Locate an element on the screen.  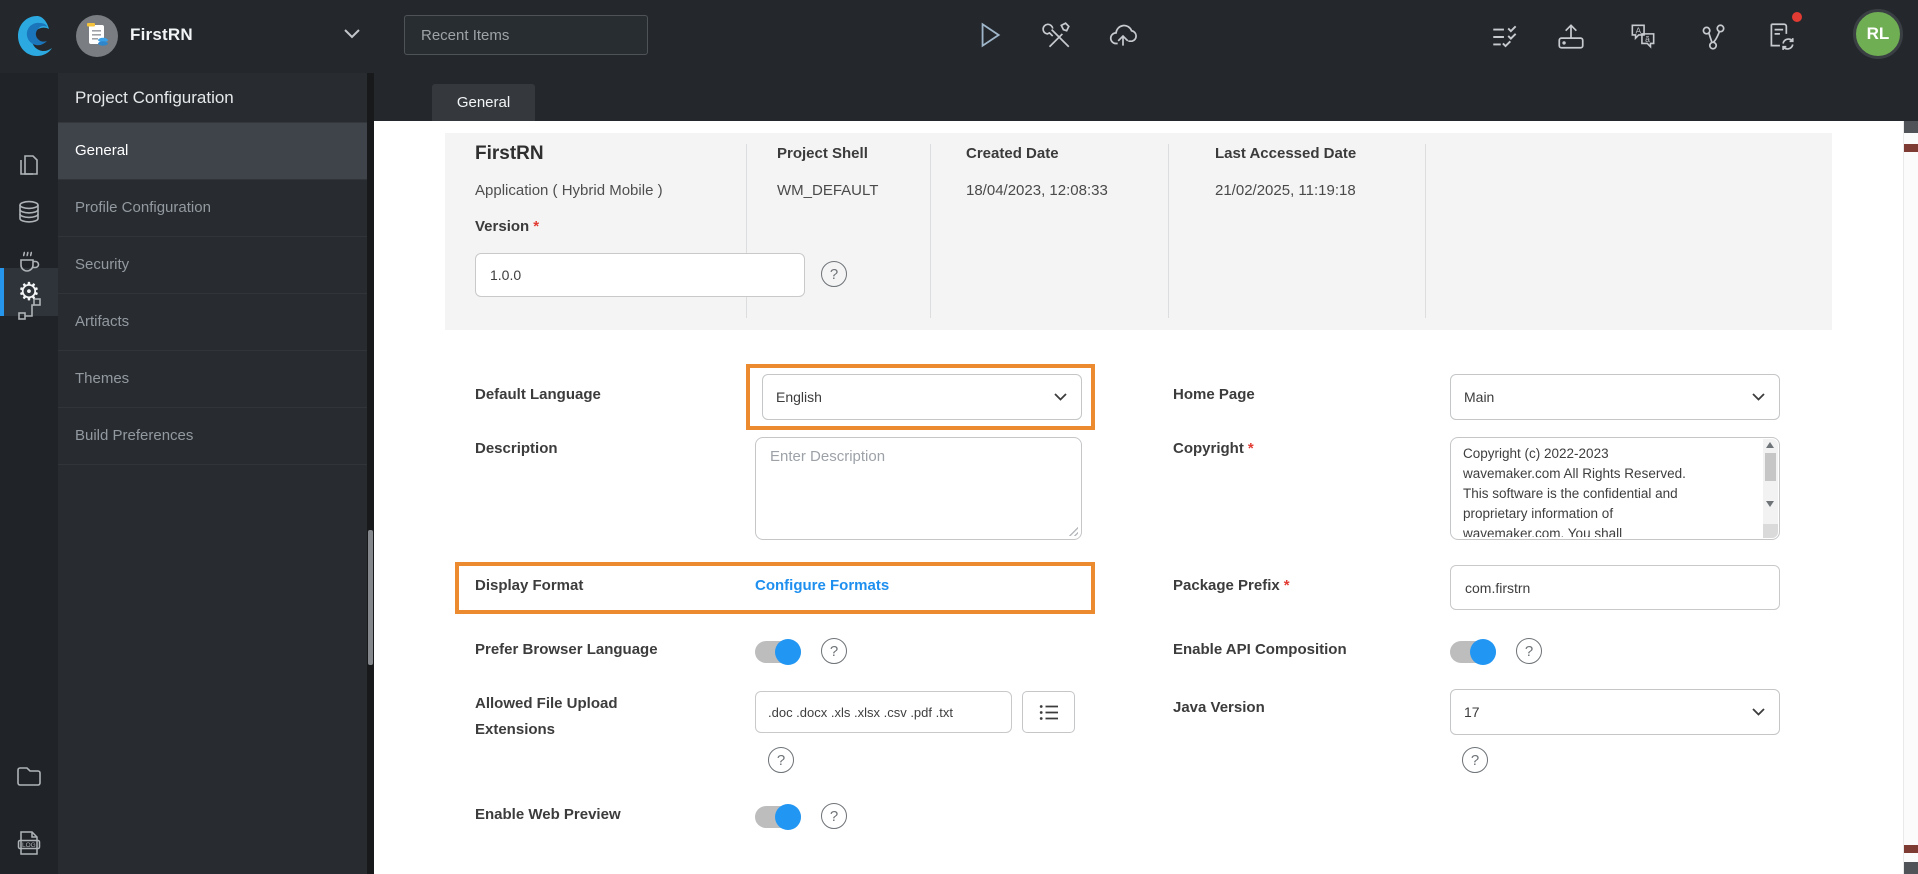
prefer-browser-language-label: Prefer Browser Language is located at coordinates (566, 649).